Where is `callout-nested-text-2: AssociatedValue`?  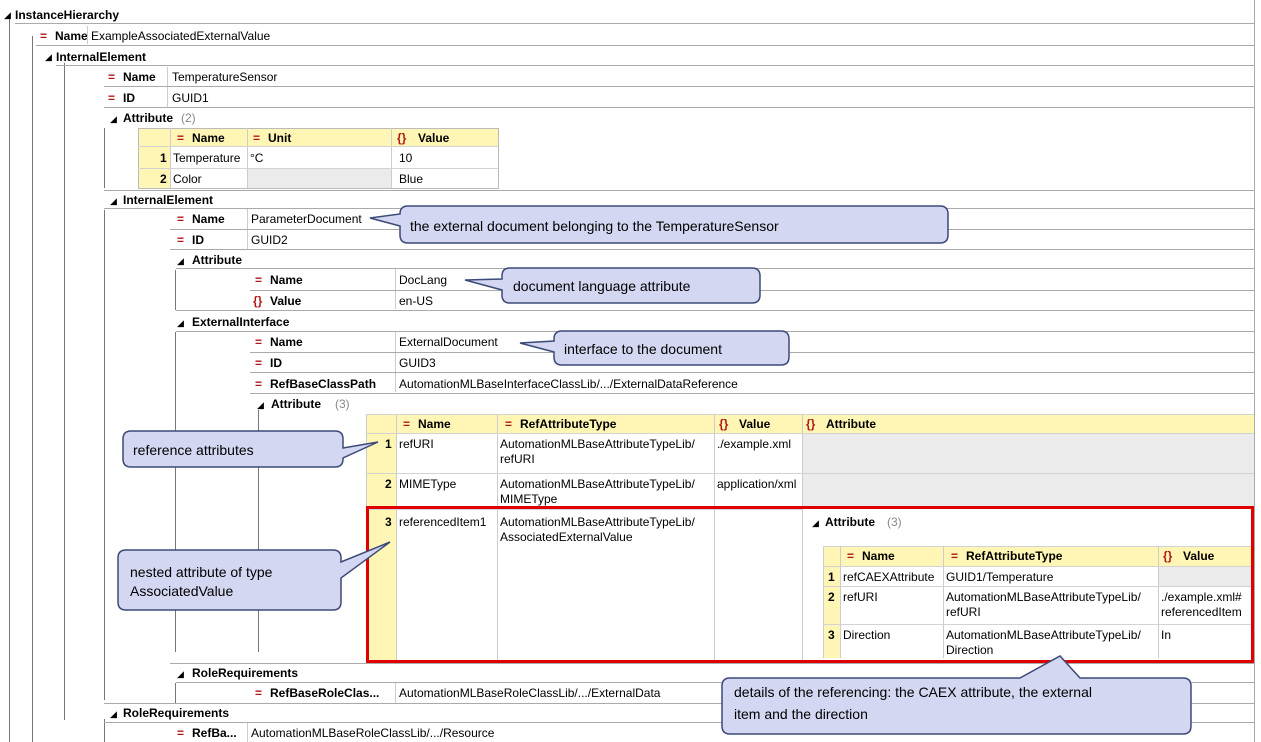
callout-nested-text-2: AssociatedValue is located at coordinates (181, 591).